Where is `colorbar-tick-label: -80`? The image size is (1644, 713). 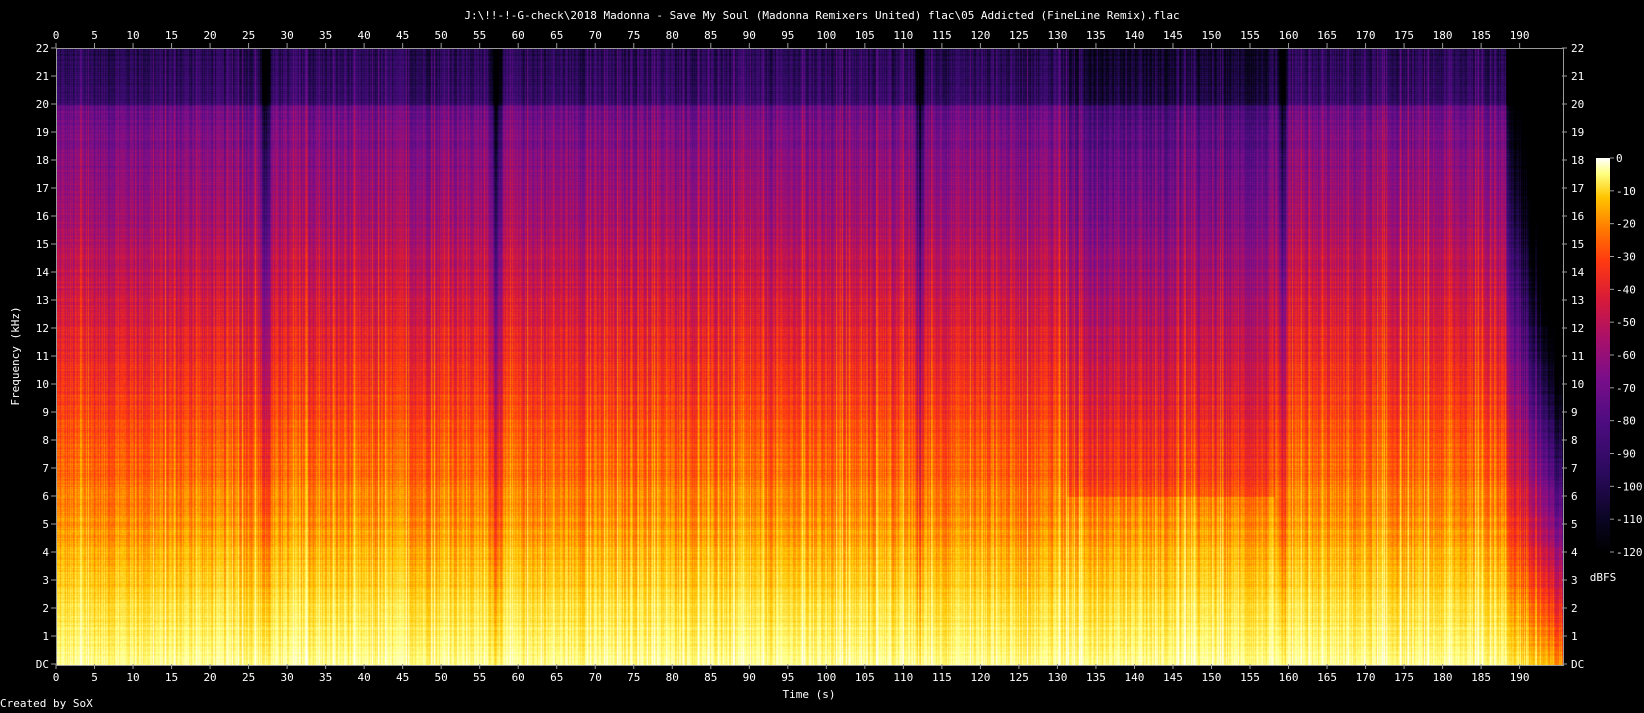 colorbar-tick-label: -80 is located at coordinates (1626, 421).